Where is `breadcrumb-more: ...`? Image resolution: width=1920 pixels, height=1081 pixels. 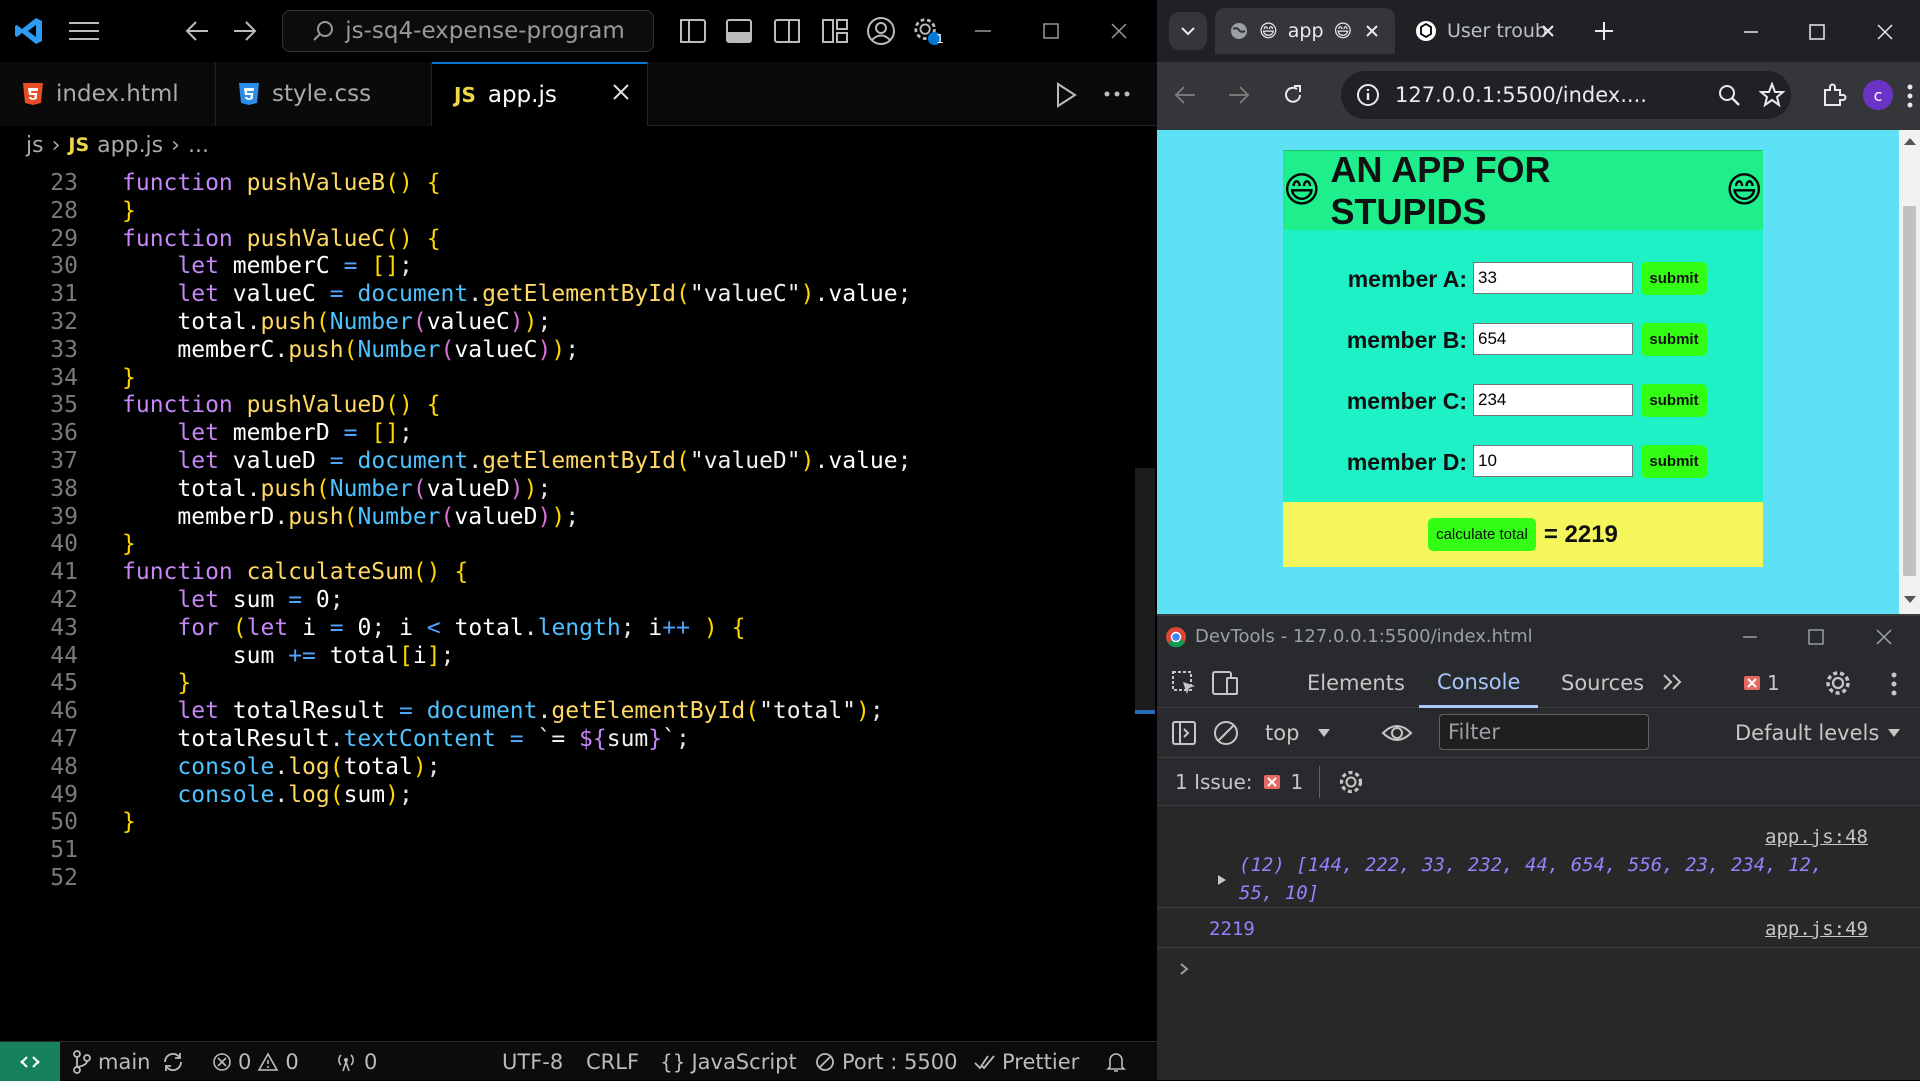 breadcrumb-more: ... is located at coordinates (198, 145).